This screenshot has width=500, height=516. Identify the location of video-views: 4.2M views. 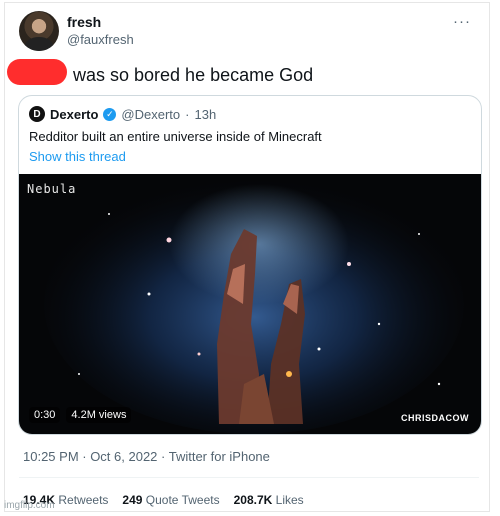
(99, 415).